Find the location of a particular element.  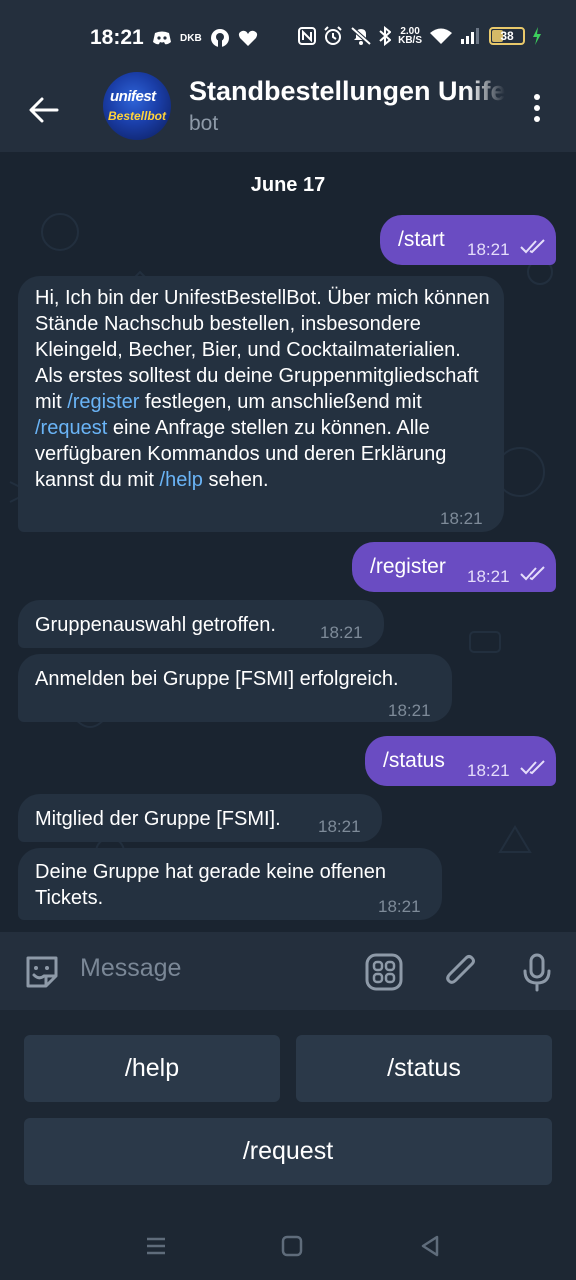

message-input: Message is located at coordinates (130, 968).